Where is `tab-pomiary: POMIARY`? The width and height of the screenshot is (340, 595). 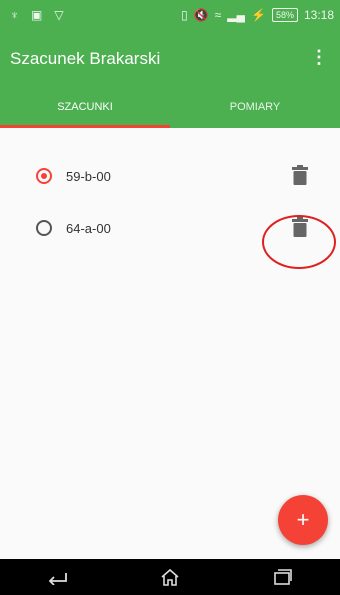
tab-pomiary: POMIARY is located at coordinates (255, 107).